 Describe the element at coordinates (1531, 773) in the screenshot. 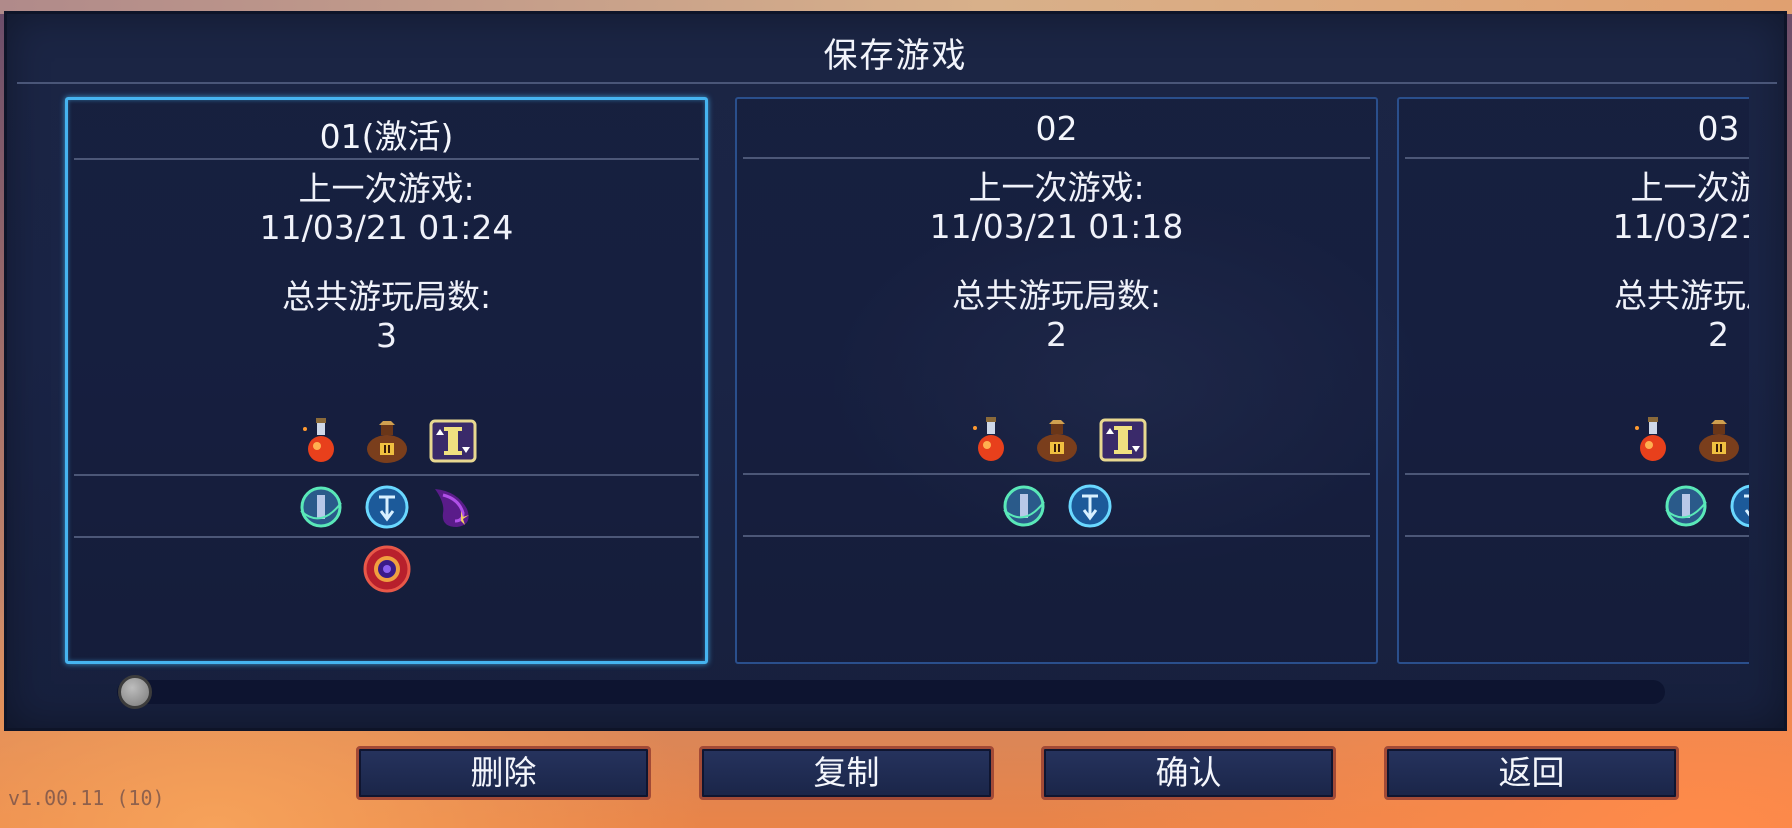

I see `back-button: 返回` at that location.